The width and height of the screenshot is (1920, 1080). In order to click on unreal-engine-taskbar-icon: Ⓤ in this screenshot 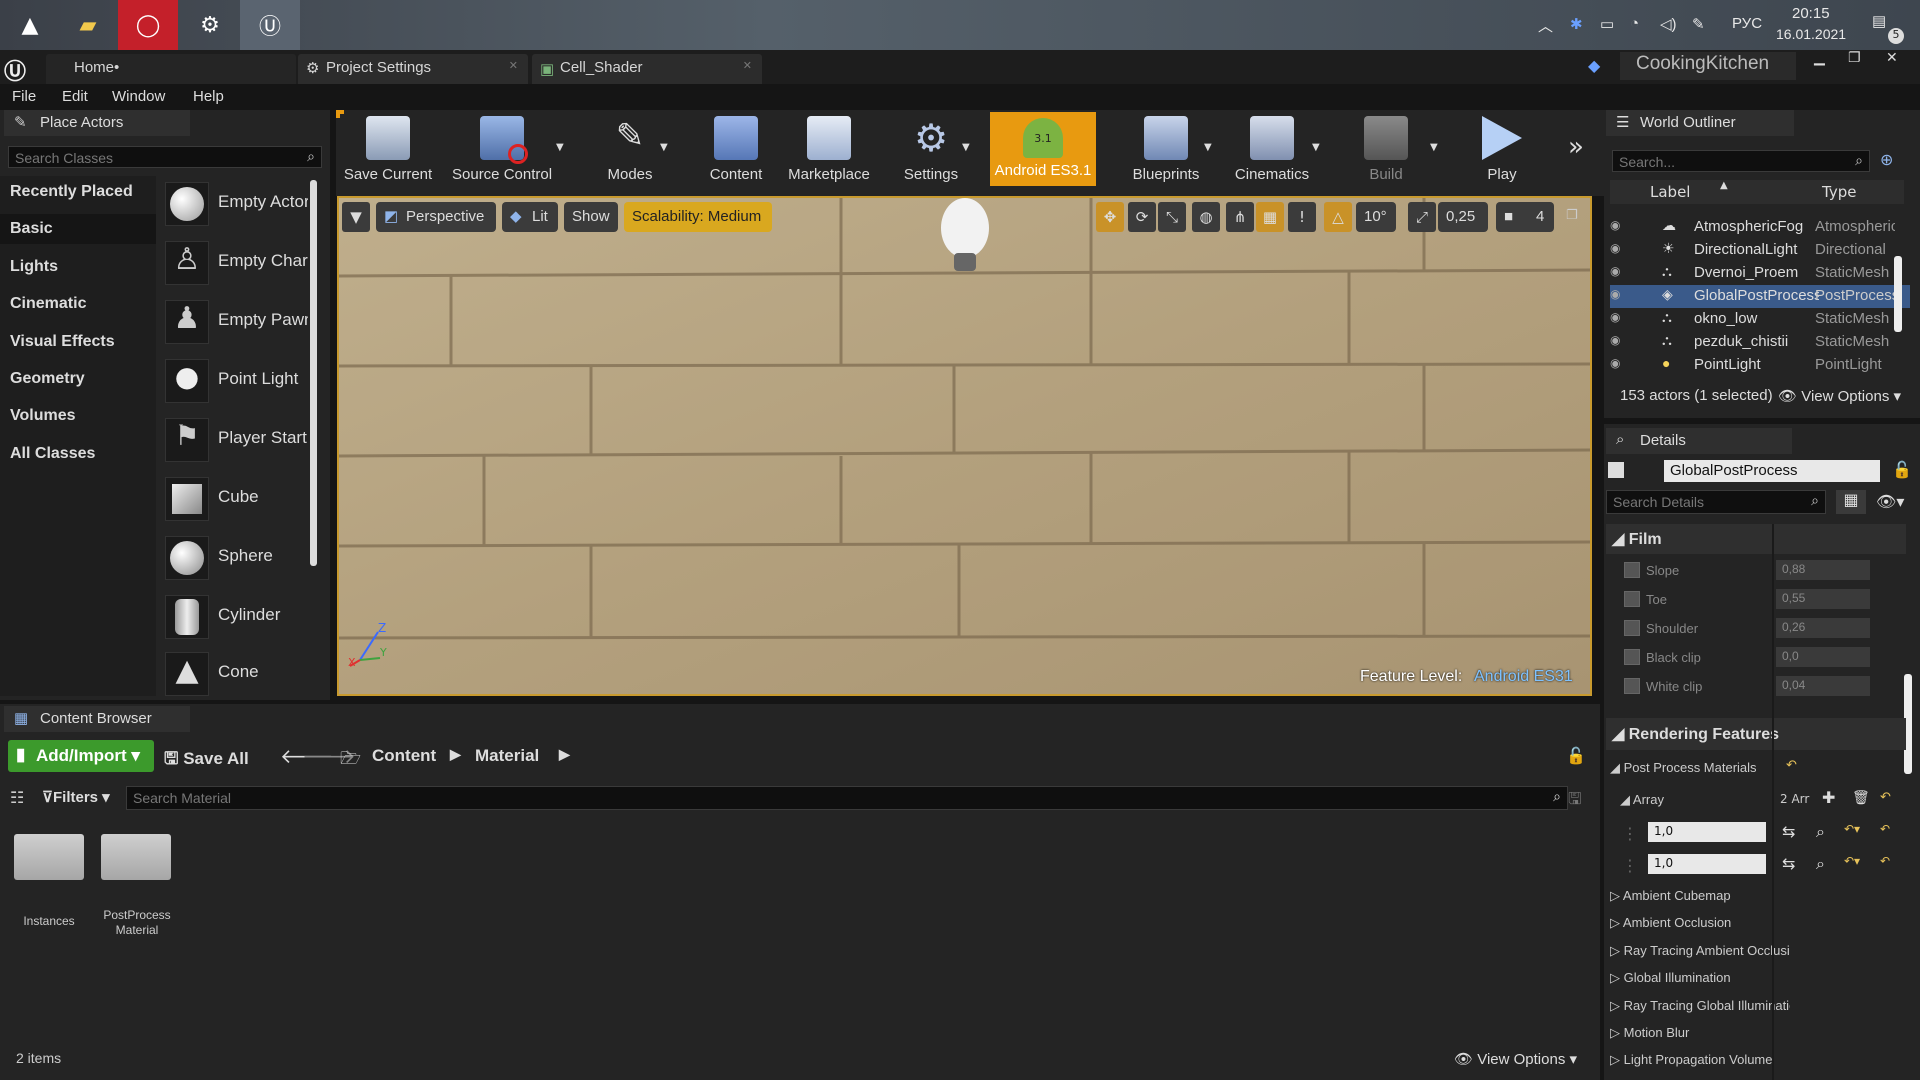, I will do `click(270, 25)`.